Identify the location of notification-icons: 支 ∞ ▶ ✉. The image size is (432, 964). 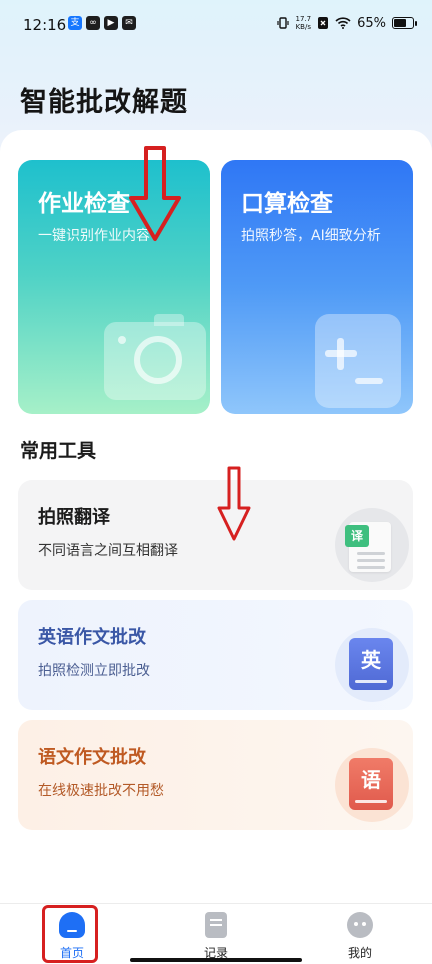
(102, 23).